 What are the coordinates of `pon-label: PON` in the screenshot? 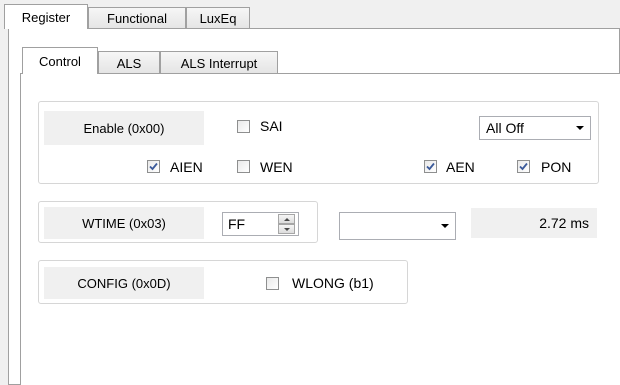 It's located at (556, 167).